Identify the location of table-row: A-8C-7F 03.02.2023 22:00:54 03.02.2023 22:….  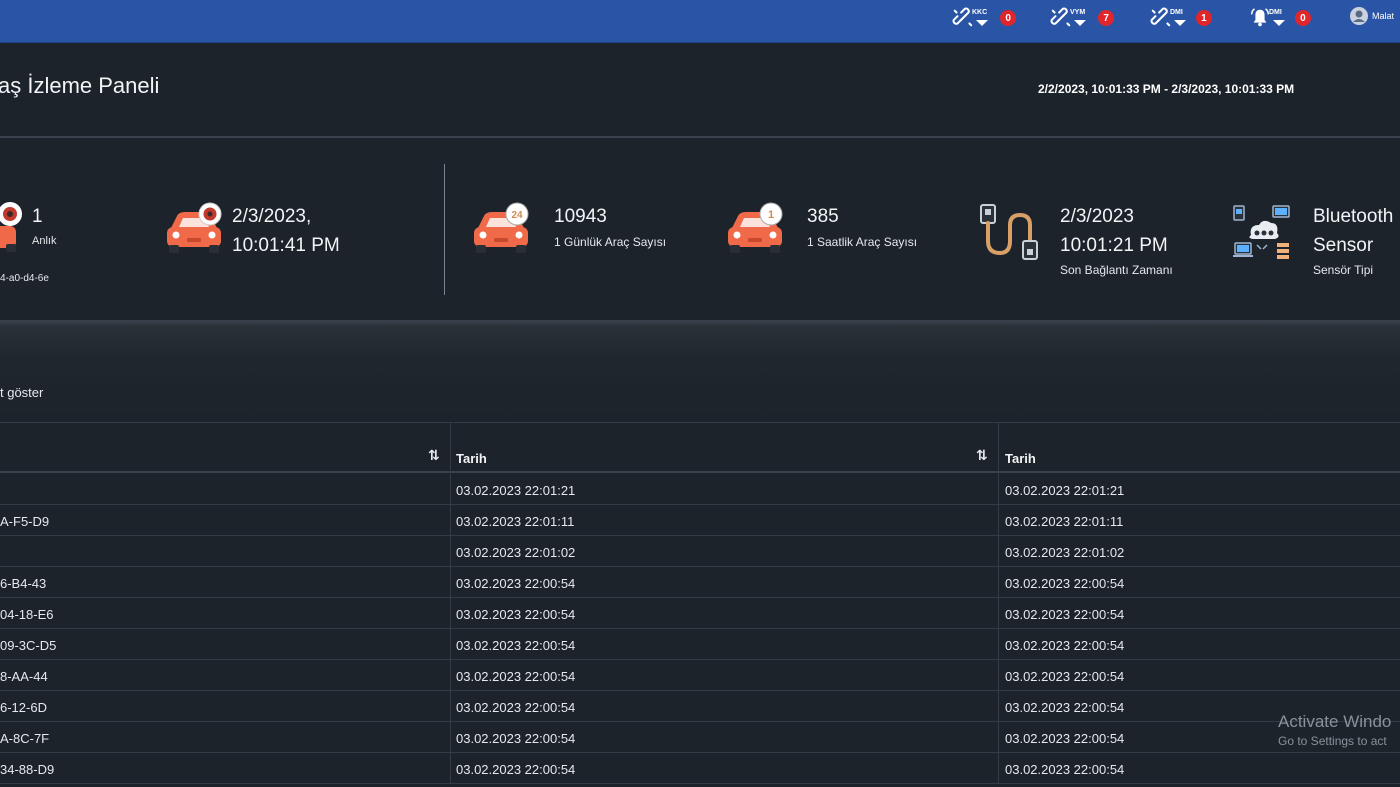
(700, 737).